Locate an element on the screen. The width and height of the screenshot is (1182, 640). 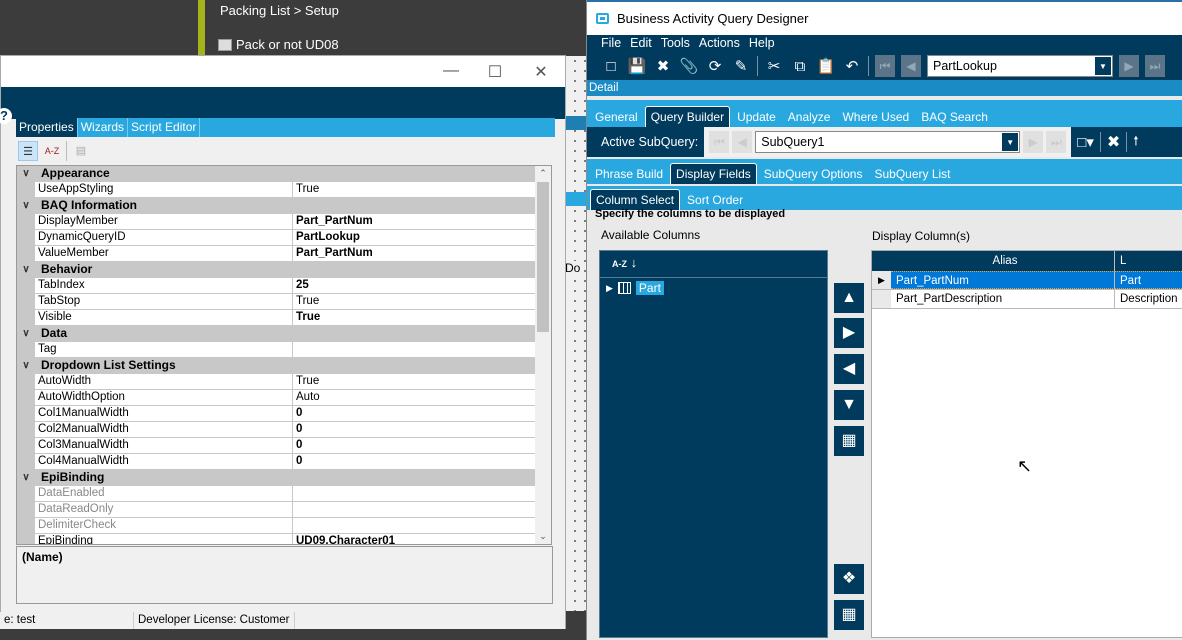
cell-label: Part is located at coordinates (1148, 280).